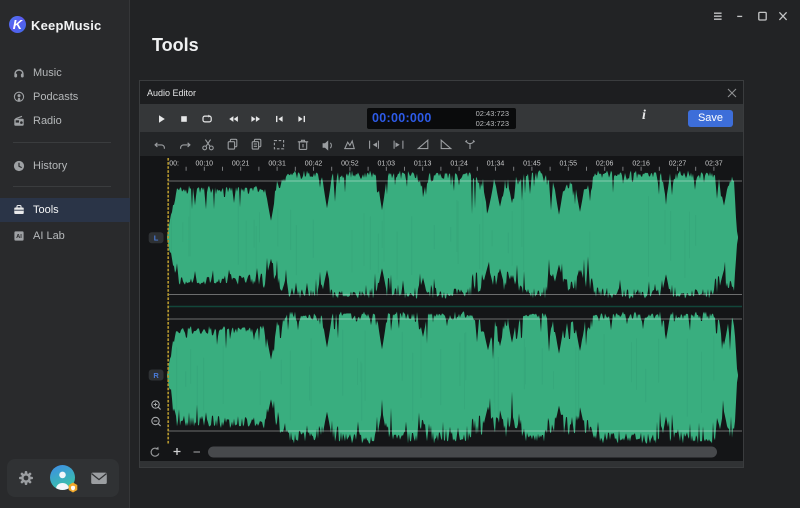 Image resolution: width=800 pixels, height=508 pixels. Describe the element at coordinates (532, 164) in the screenshot. I see `svg-text: 01:45` at that location.